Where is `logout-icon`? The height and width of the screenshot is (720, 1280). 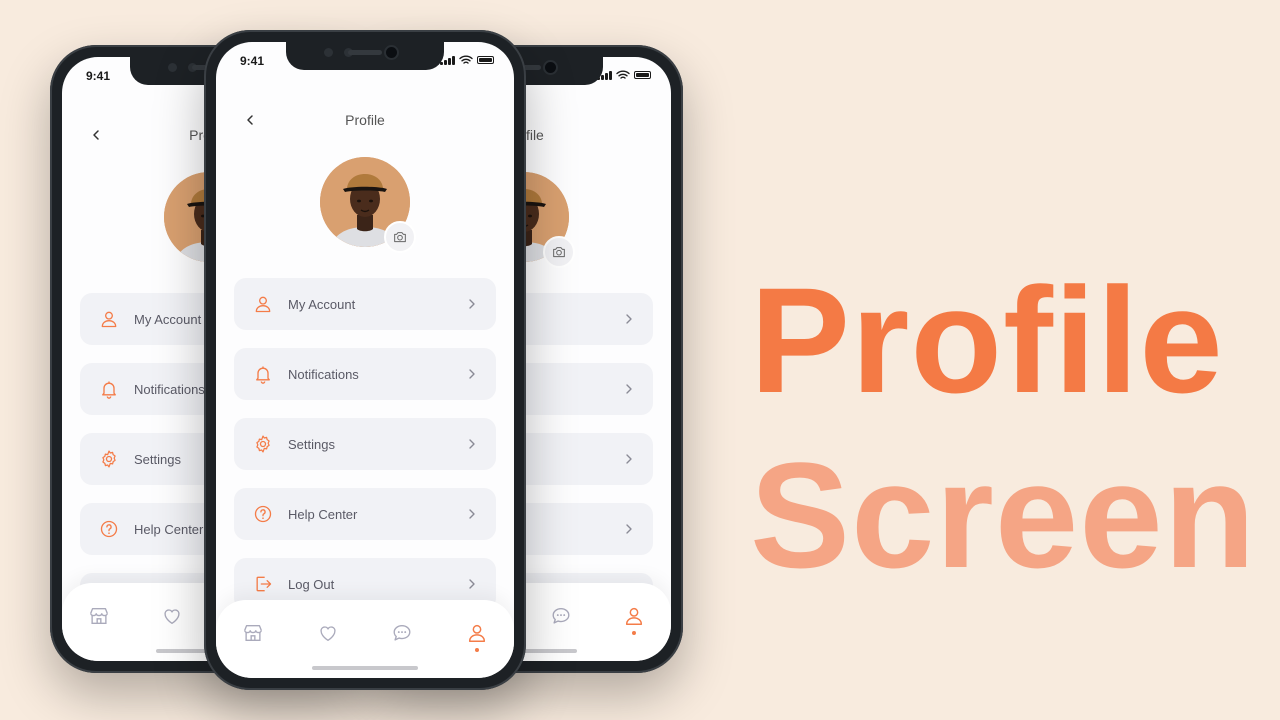
logout-icon is located at coordinates (263, 584).